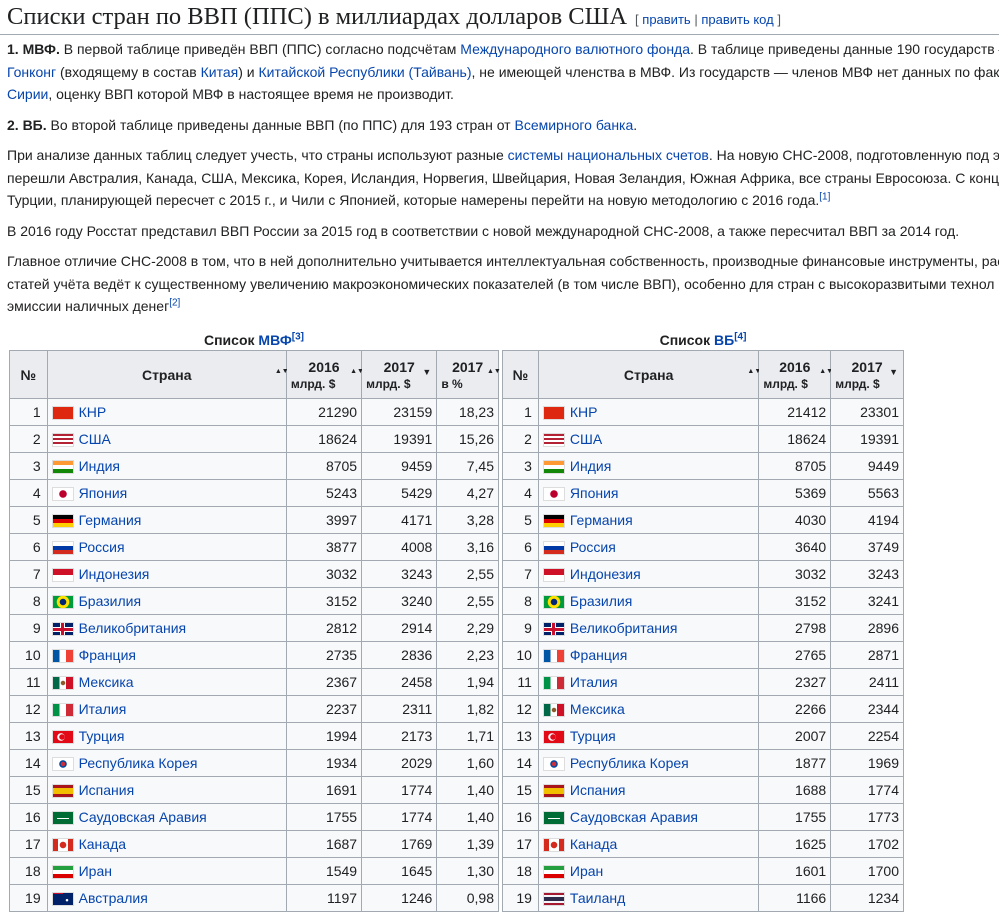 Image resolution: width=999 pixels, height=920 pixels. I want to click on value-2016-cell: 3032, so click(324, 574).